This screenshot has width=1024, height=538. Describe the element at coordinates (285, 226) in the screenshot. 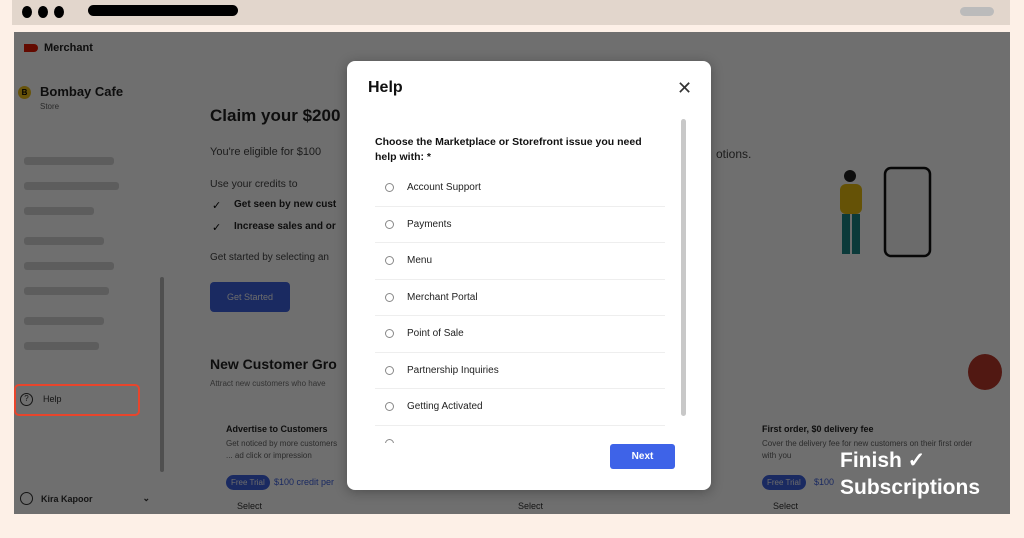

I see `benefit: Increase sales and or` at that location.